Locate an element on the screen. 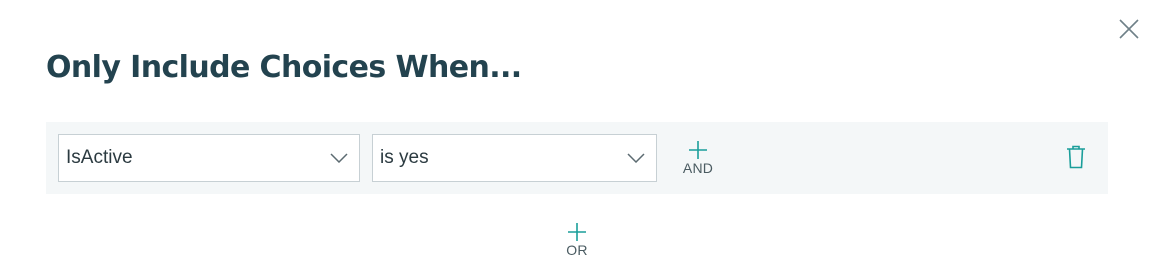  close-icon is located at coordinates (1129, 29).